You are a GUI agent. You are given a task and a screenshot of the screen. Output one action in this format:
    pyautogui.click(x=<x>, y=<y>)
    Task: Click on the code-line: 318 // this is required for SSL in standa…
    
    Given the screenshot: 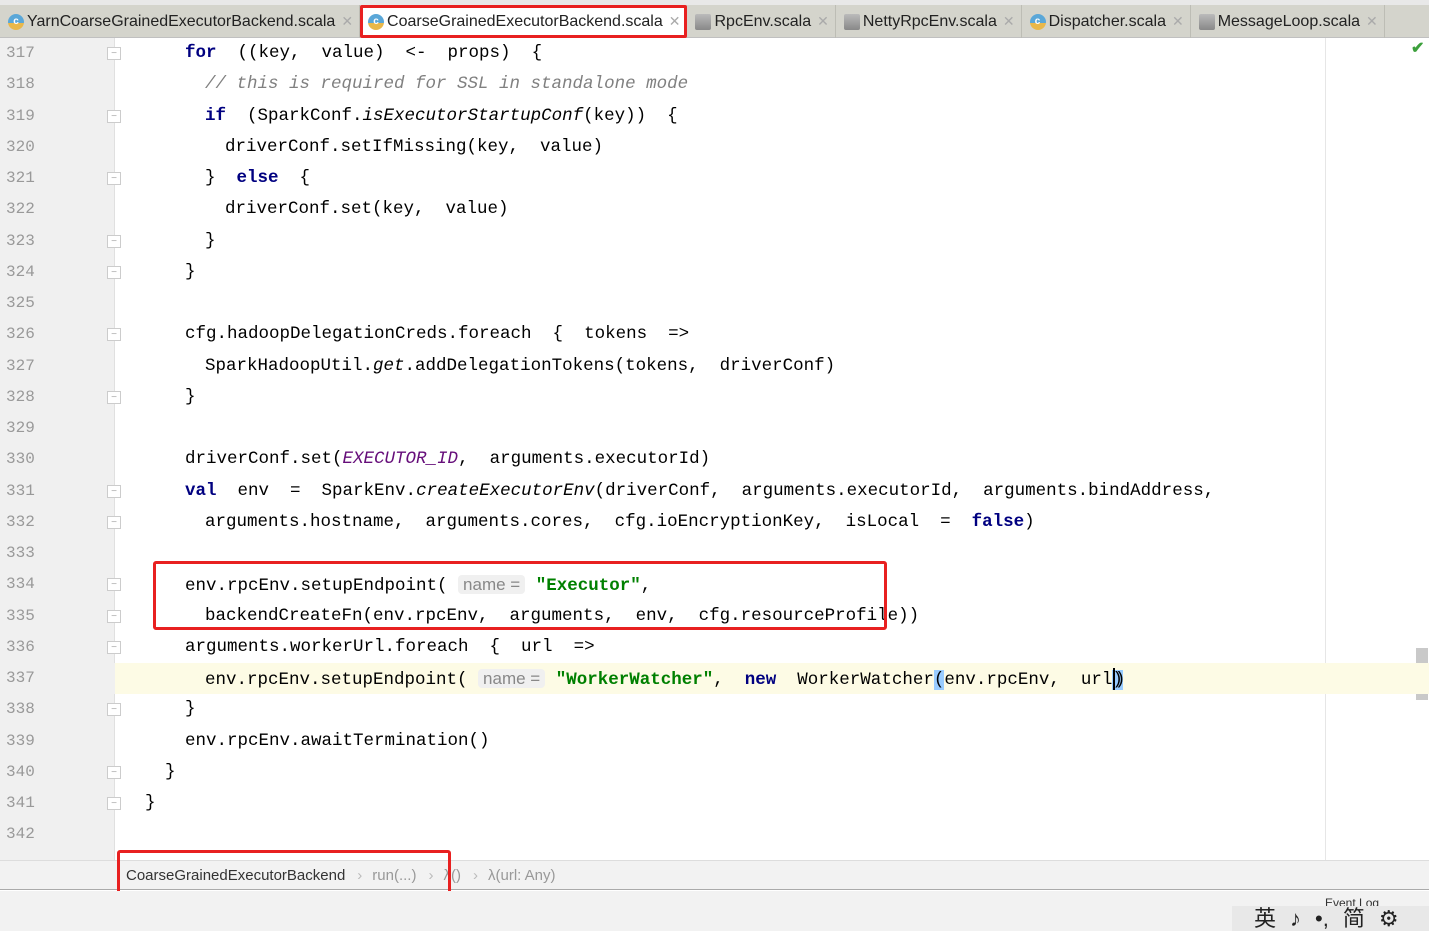 What is the action you would take?
    pyautogui.click(x=714, y=84)
    